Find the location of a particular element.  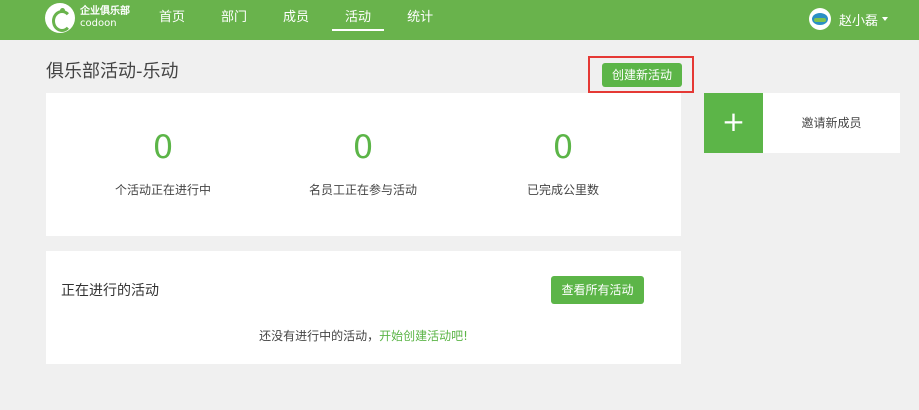

stat-participating-employees: 0 名员工正在参与活动 is located at coordinates (363, 162).